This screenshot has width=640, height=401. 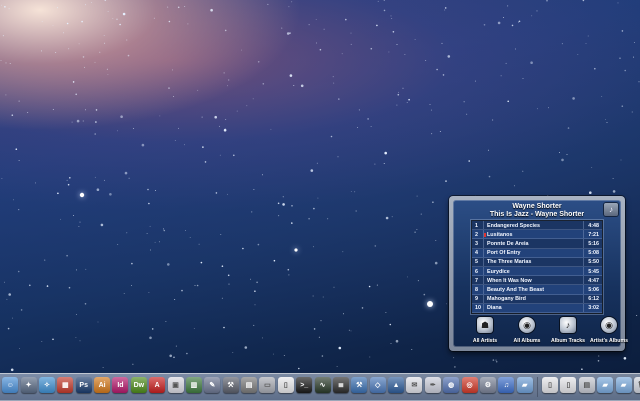 What do you see at coordinates (230, 385) in the screenshot?
I see `tools-icon: ⚒` at bounding box center [230, 385].